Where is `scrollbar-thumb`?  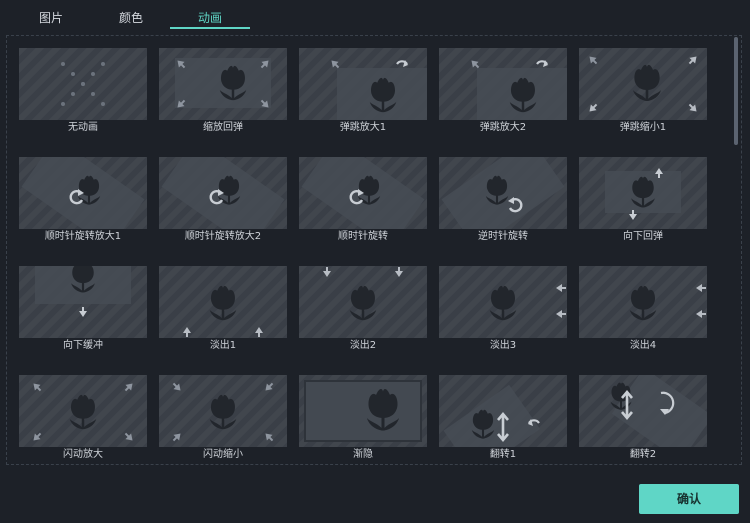 scrollbar-thumb is located at coordinates (736, 91).